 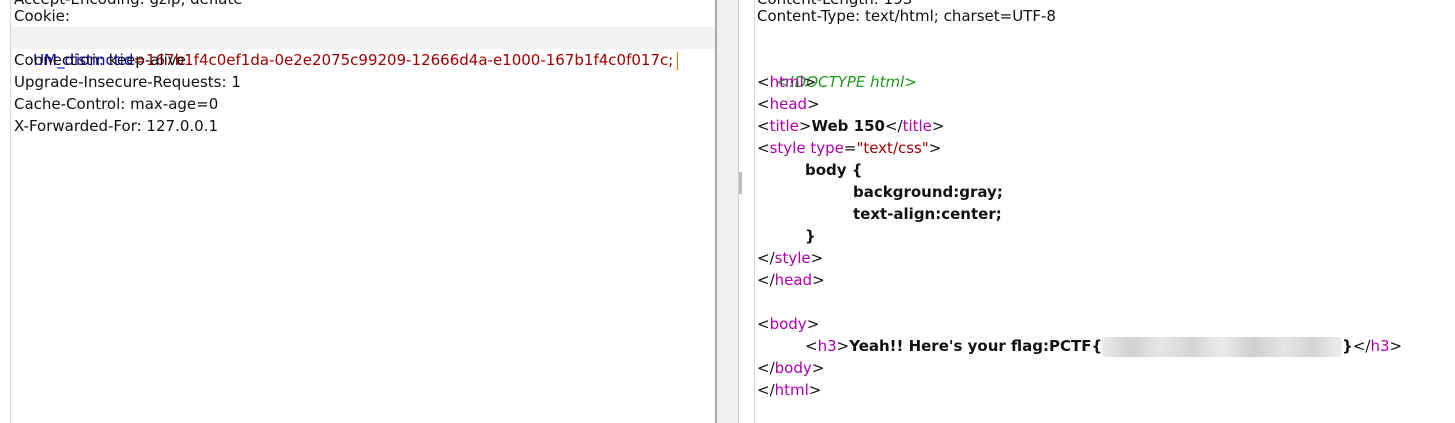 What do you see at coordinates (837, 70) in the screenshot?
I see `response-line-doctype: <!DOCTYPE html>` at bounding box center [837, 70].